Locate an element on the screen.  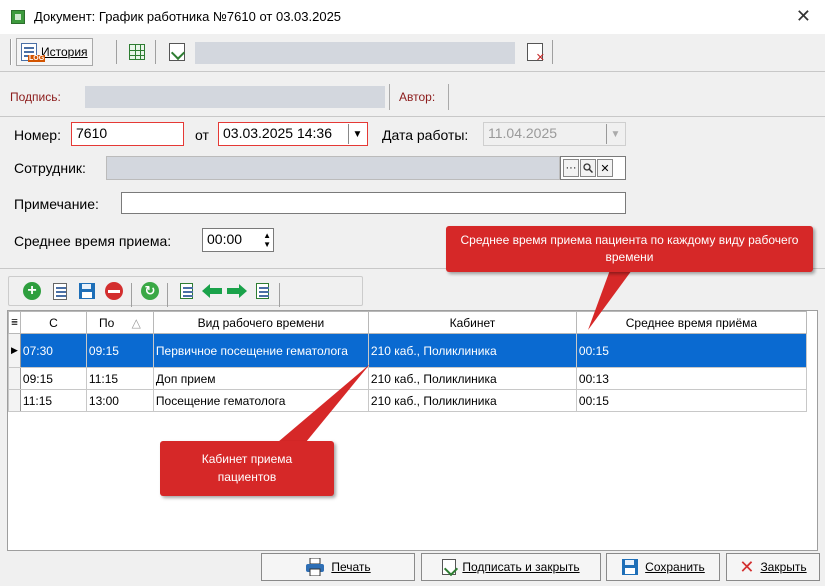
unsign-icon: ✕ is located at coordinates (536, 53).